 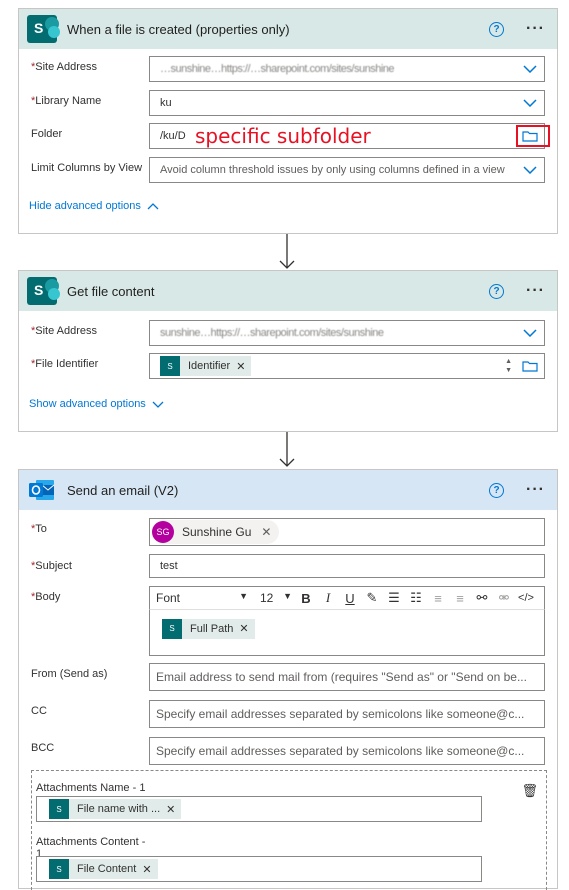 I want to click on send-email-header: Send an email (V2) ? ···, so click(x=288, y=490).